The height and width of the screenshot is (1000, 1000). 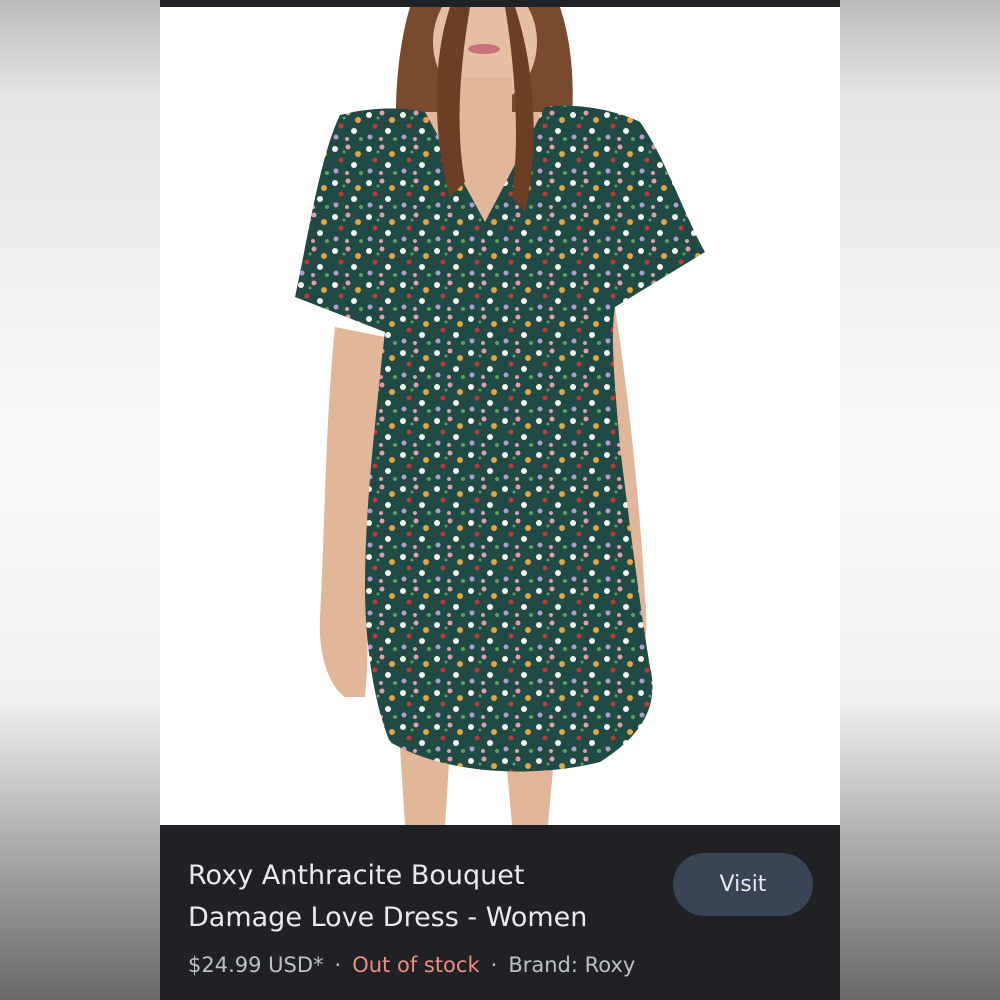 I want to click on top-bar, so click(x=500, y=3).